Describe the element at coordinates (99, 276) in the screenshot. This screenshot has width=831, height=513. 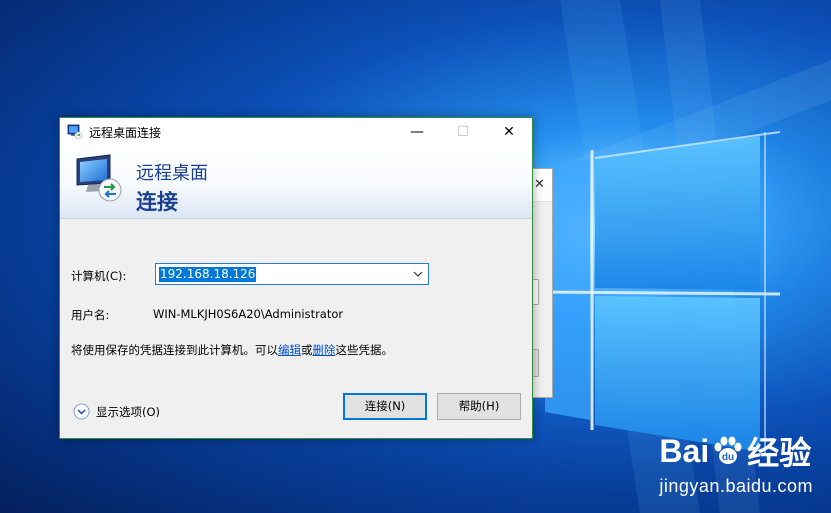
I see `computer-label: 计算机(C):` at that location.